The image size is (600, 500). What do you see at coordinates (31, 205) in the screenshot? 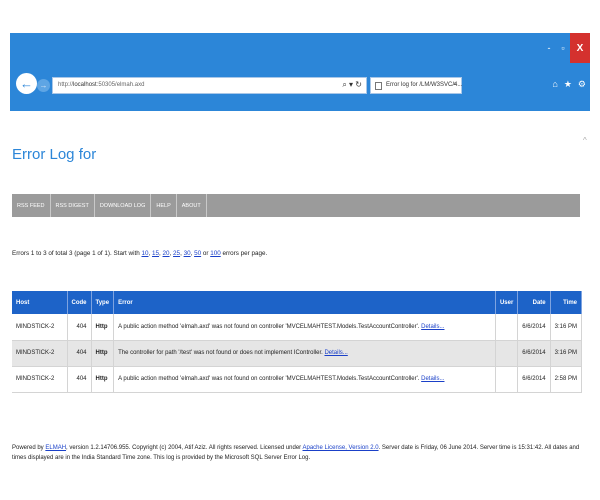
I see `menu-rss-feed: RSS FEED` at bounding box center [31, 205].